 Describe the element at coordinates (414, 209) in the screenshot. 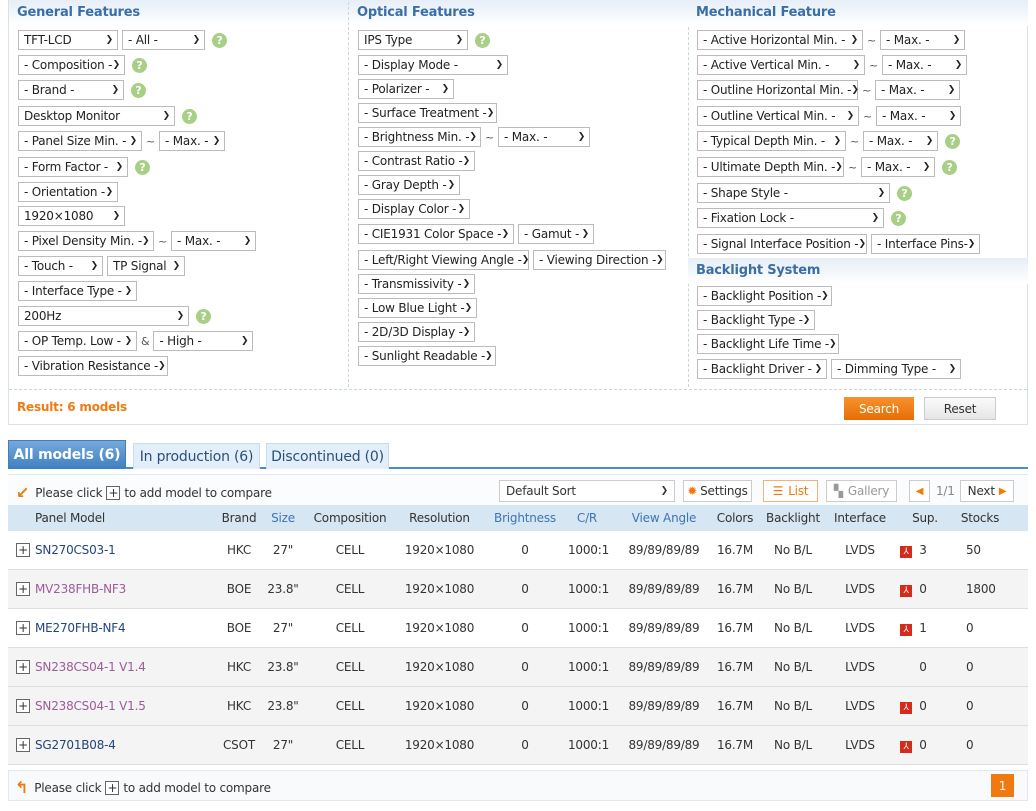

I see `filter-select: - Display Color - ❯` at that location.